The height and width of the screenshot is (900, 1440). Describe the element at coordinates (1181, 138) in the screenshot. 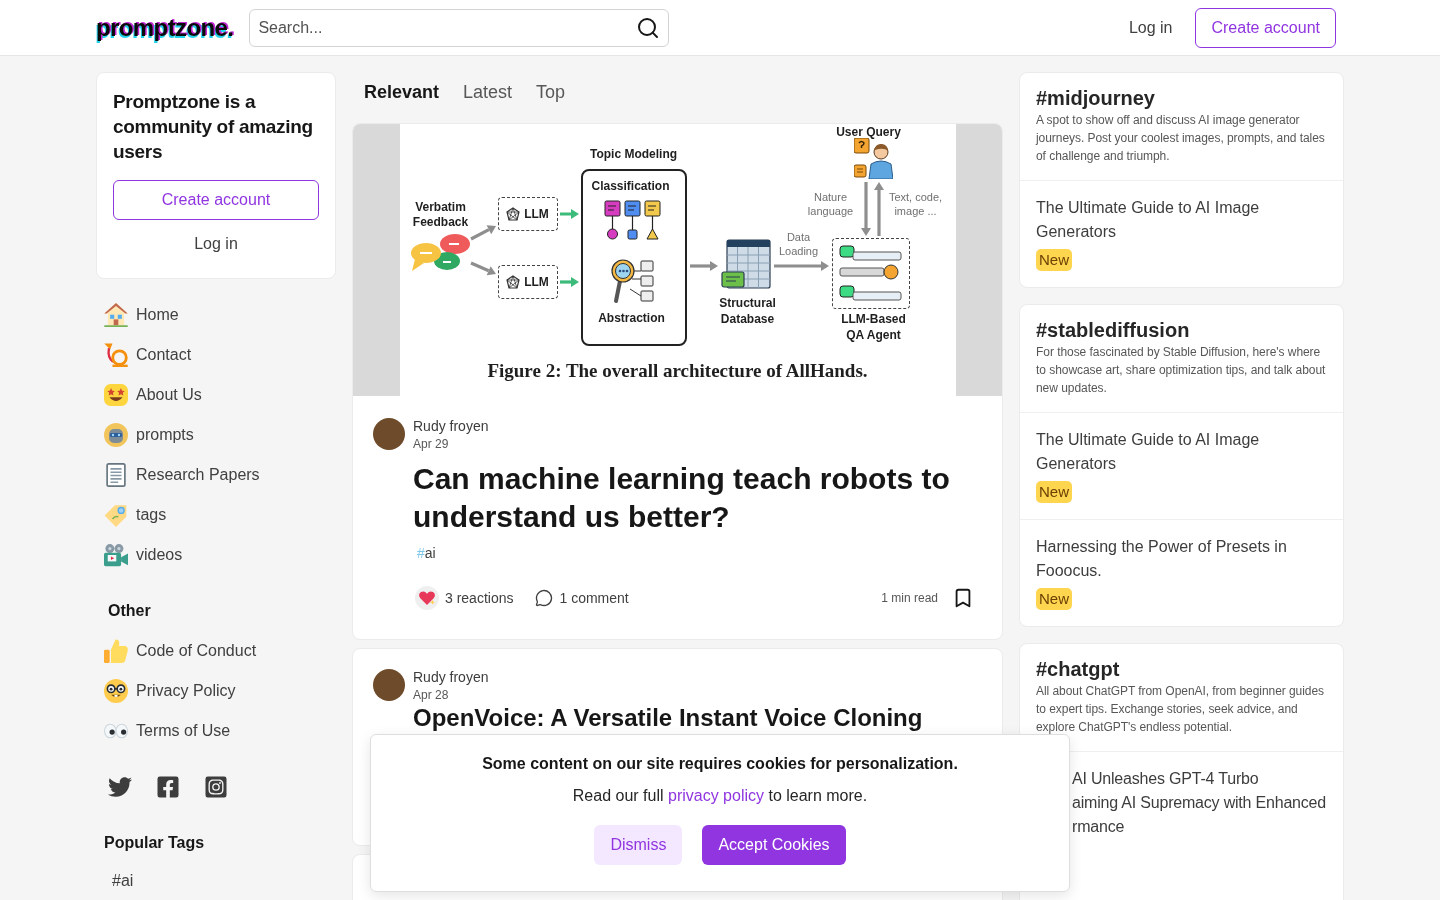

I see `tag-description: A spot to show off and discuss AI image generator journeys. Post your coolest images, prompts, and tales of challenge and triumph.` at that location.